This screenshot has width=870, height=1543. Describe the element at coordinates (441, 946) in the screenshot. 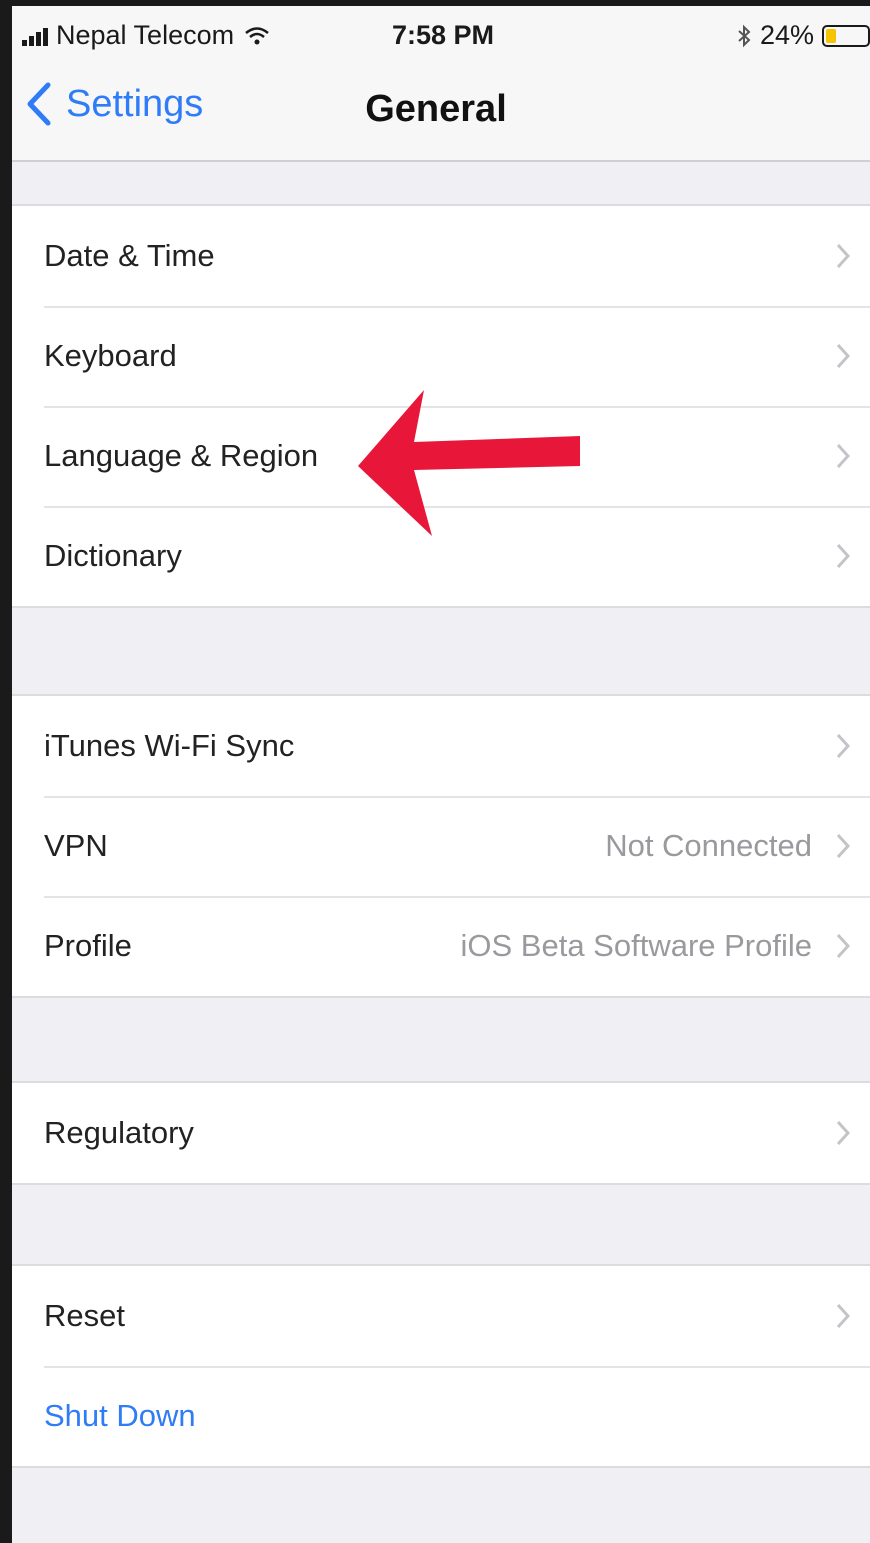

I see `row-profile: Profile iOS Beta Software Profile` at that location.